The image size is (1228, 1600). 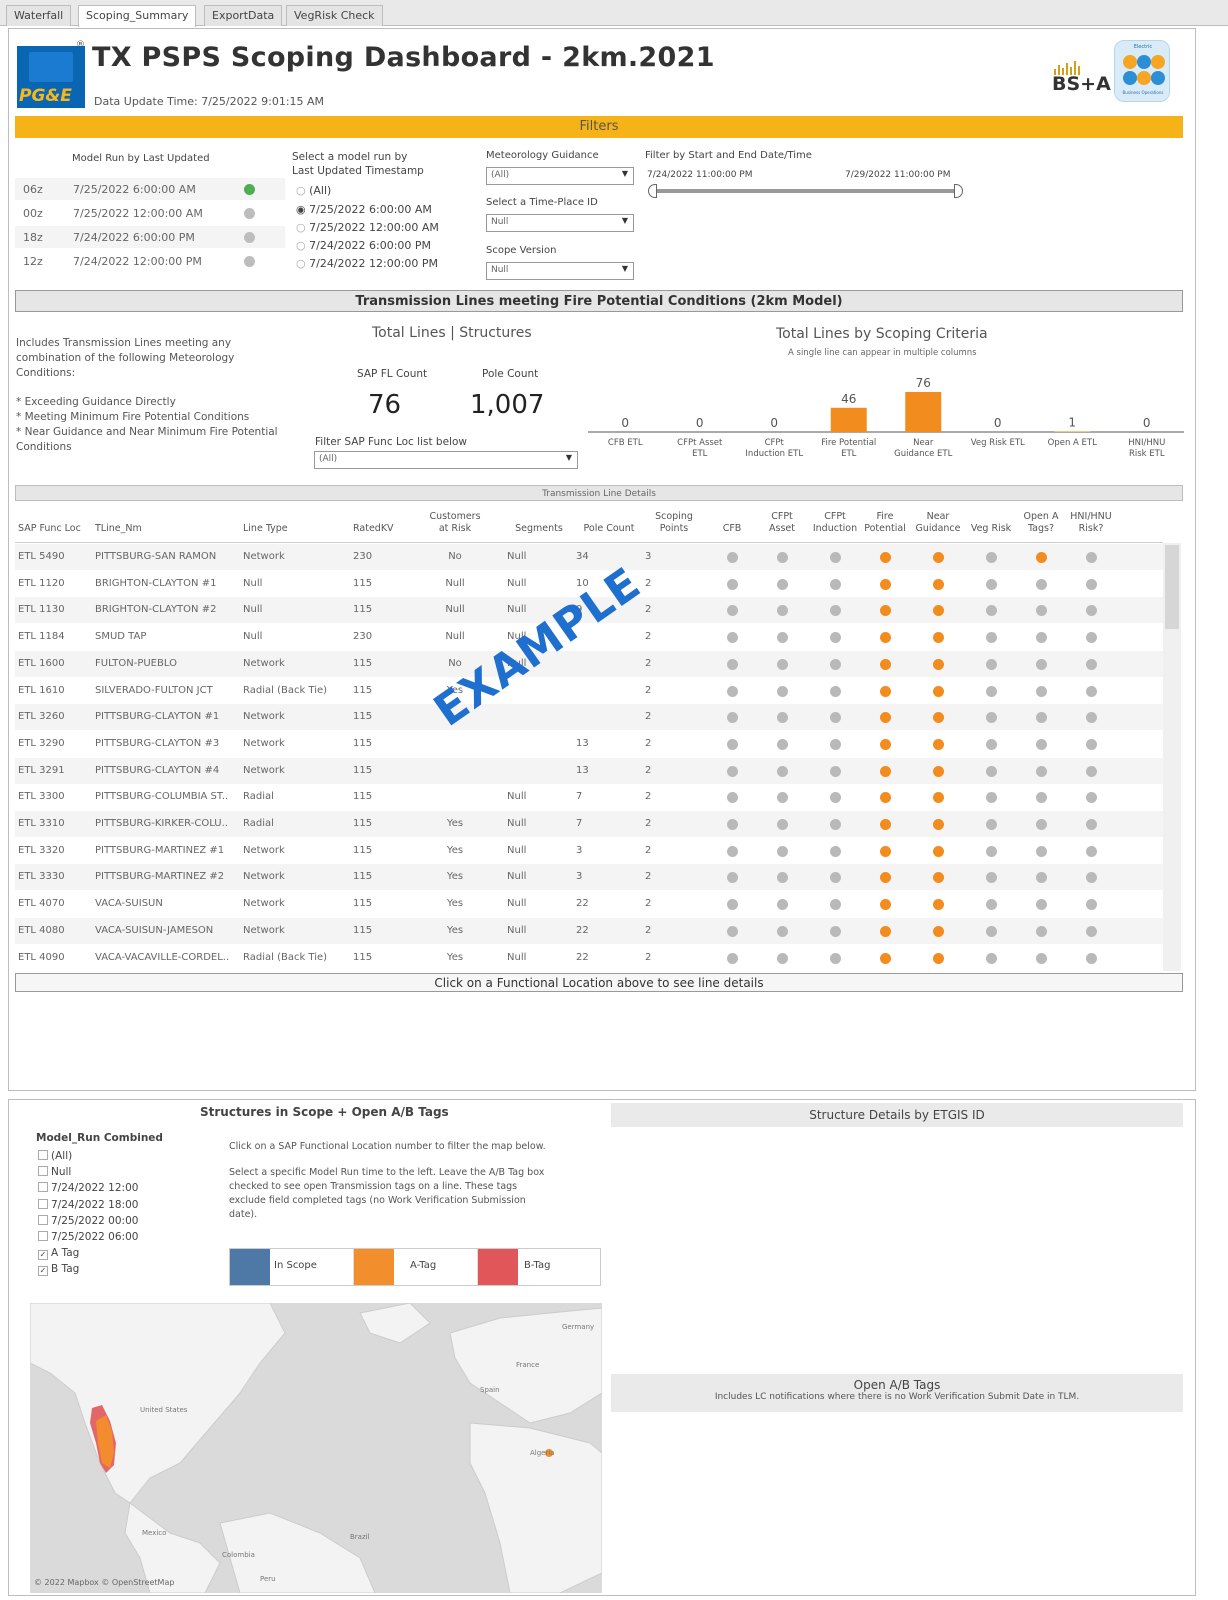 I want to click on func-loc-link: ETL 3260, so click(x=56, y=716).